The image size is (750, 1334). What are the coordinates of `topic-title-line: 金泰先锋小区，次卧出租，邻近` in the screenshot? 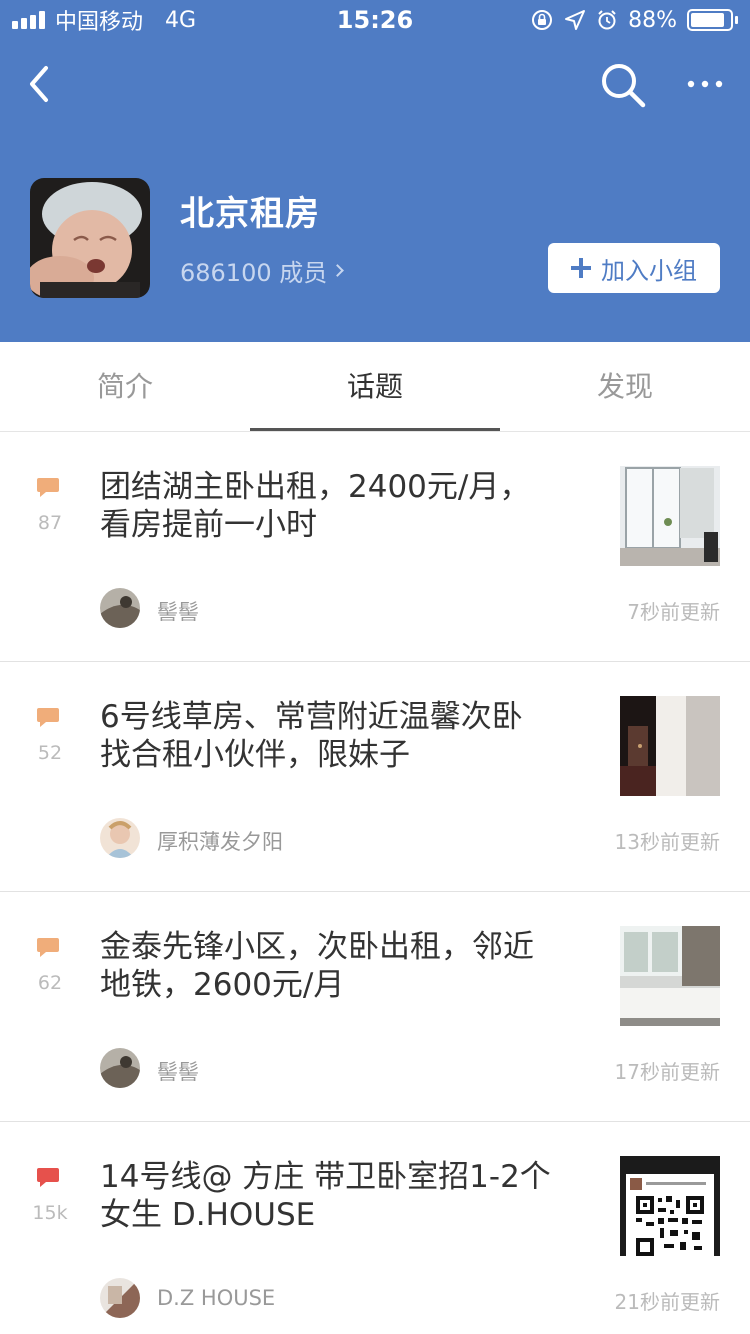 It's located at (317, 947).